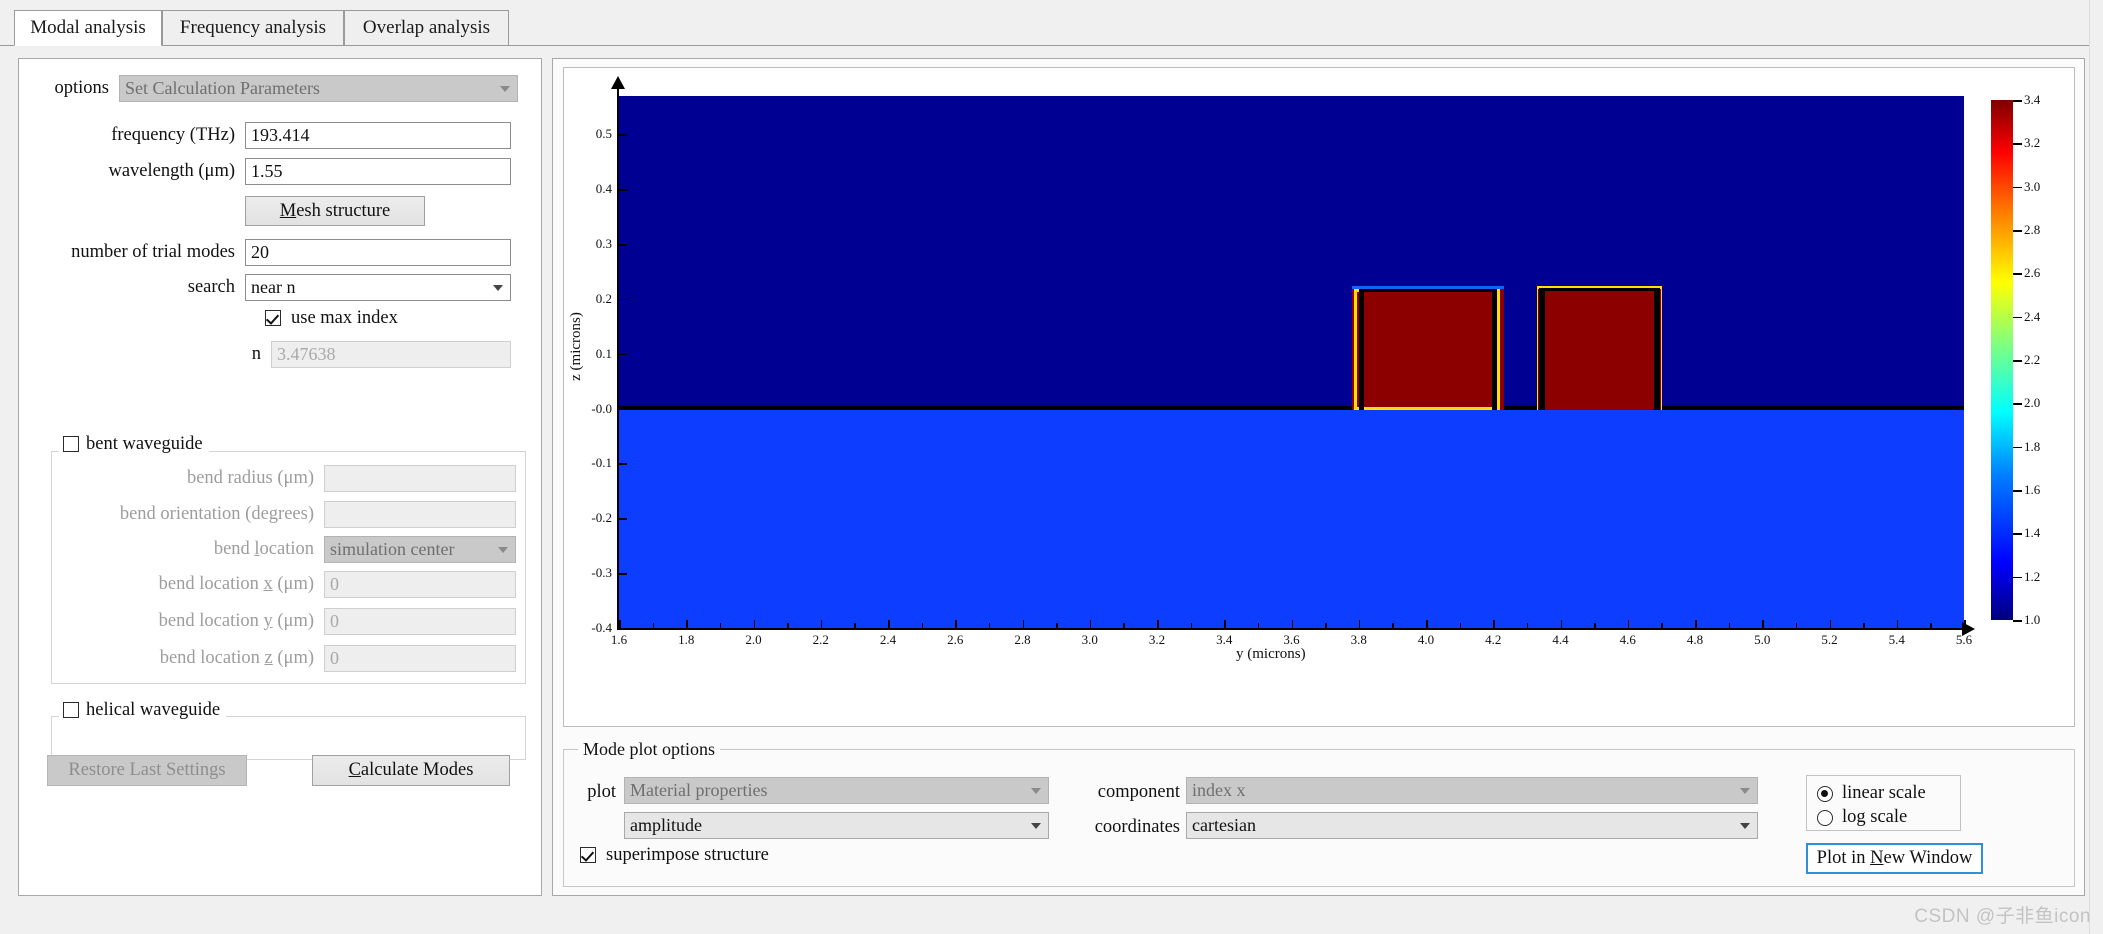 Image resolution: width=2103 pixels, height=934 pixels. Describe the element at coordinates (2032, 316) in the screenshot. I see `colorbar-tick-label: 2.4` at that location.